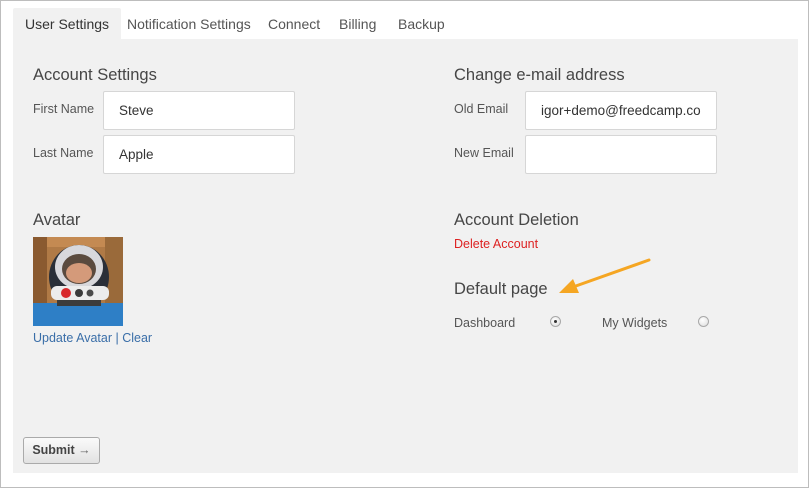 The width and height of the screenshot is (809, 489). Describe the element at coordinates (421, 24) in the screenshot. I see `tab-backup: Backup` at that location.